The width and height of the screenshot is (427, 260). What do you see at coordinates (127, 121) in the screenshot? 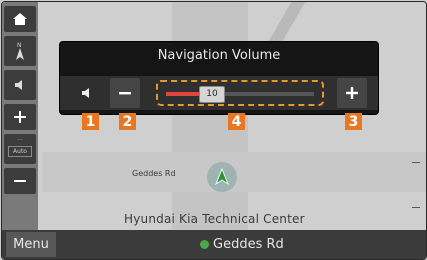
I see `callout-2: 2` at bounding box center [127, 121].